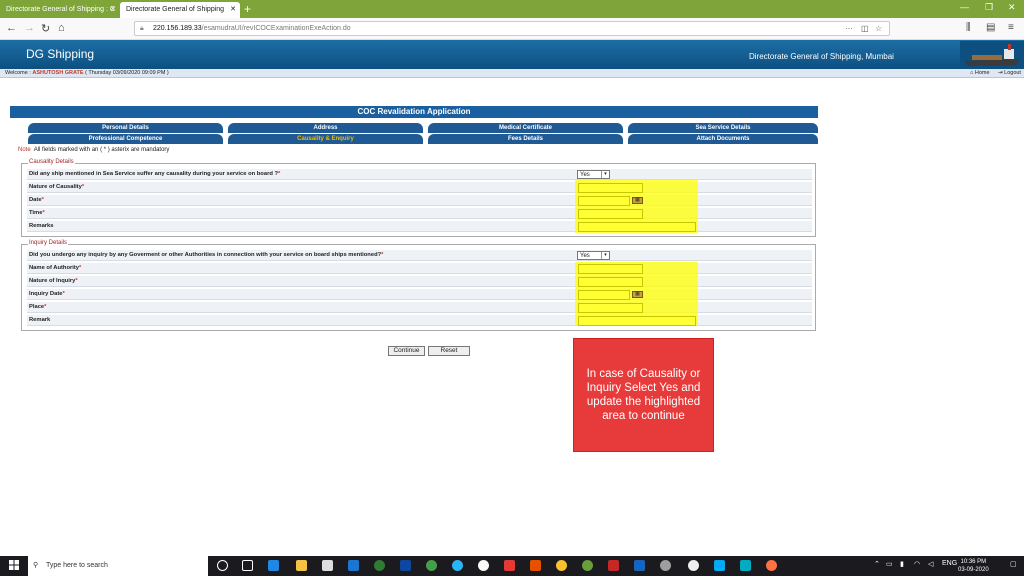 This screenshot has height=576, width=1024. I want to click on clock-date: 03-09-2020, so click(973, 570).